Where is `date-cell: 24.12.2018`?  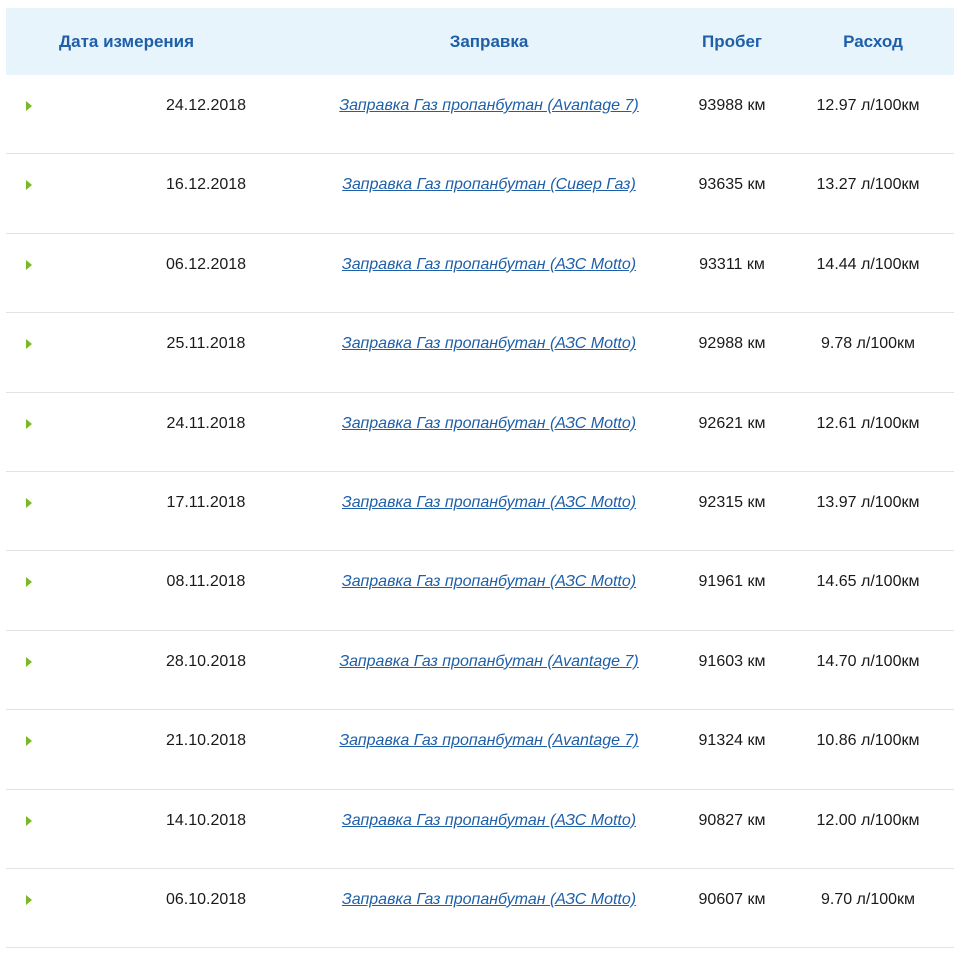 date-cell: 24.12.2018 is located at coordinates (156, 95).